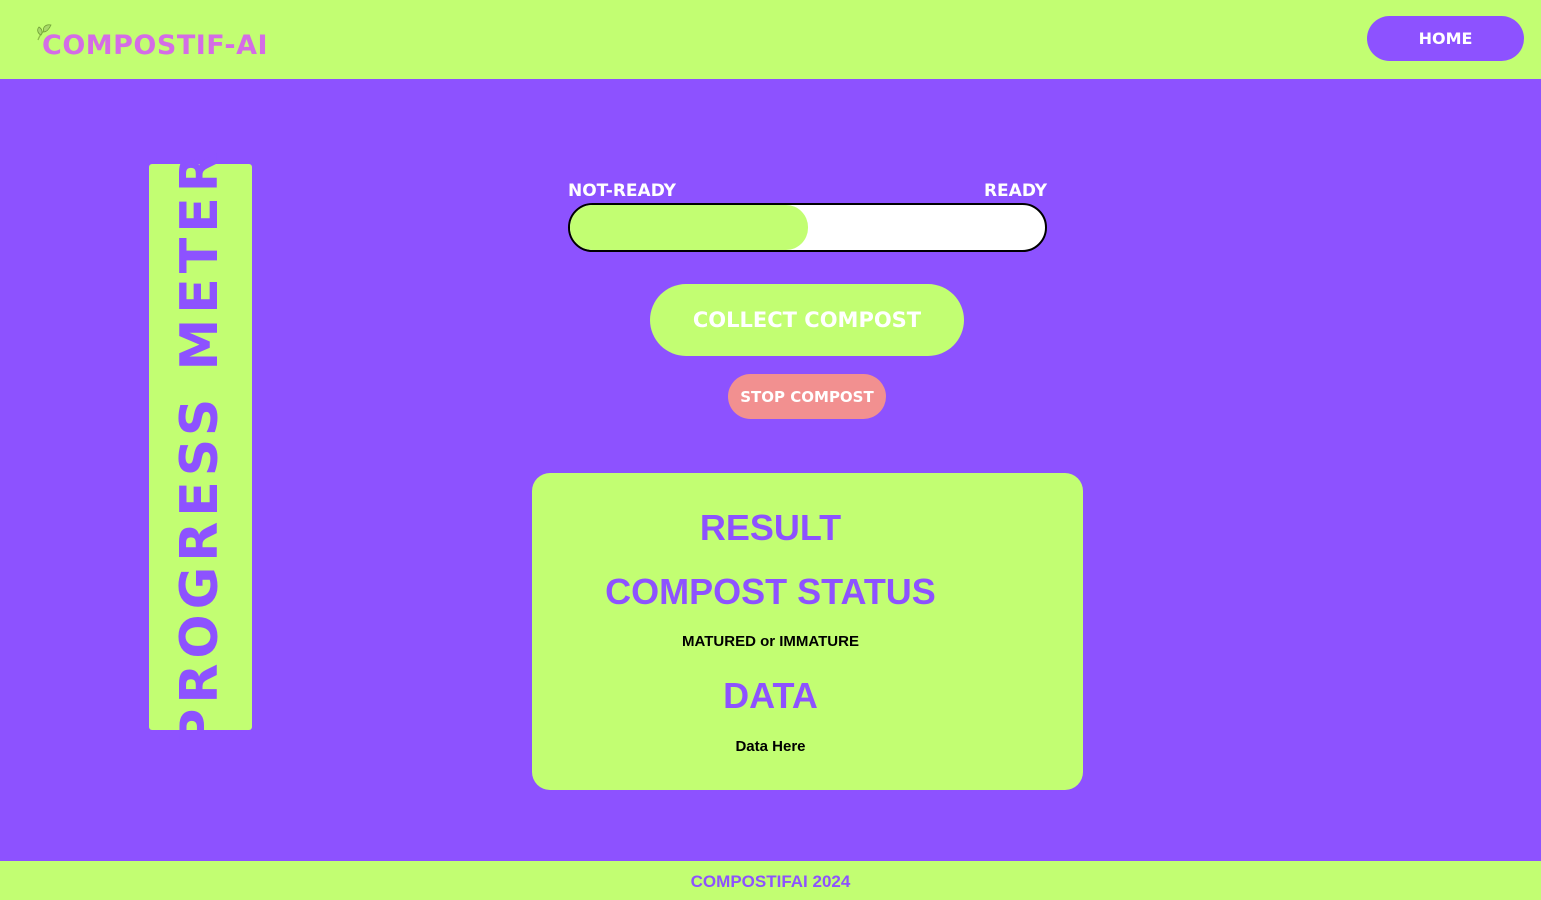 The image size is (1541, 900). What do you see at coordinates (155, 45) in the screenshot?
I see `logo-text: COMPOSTIF-AI` at bounding box center [155, 45].